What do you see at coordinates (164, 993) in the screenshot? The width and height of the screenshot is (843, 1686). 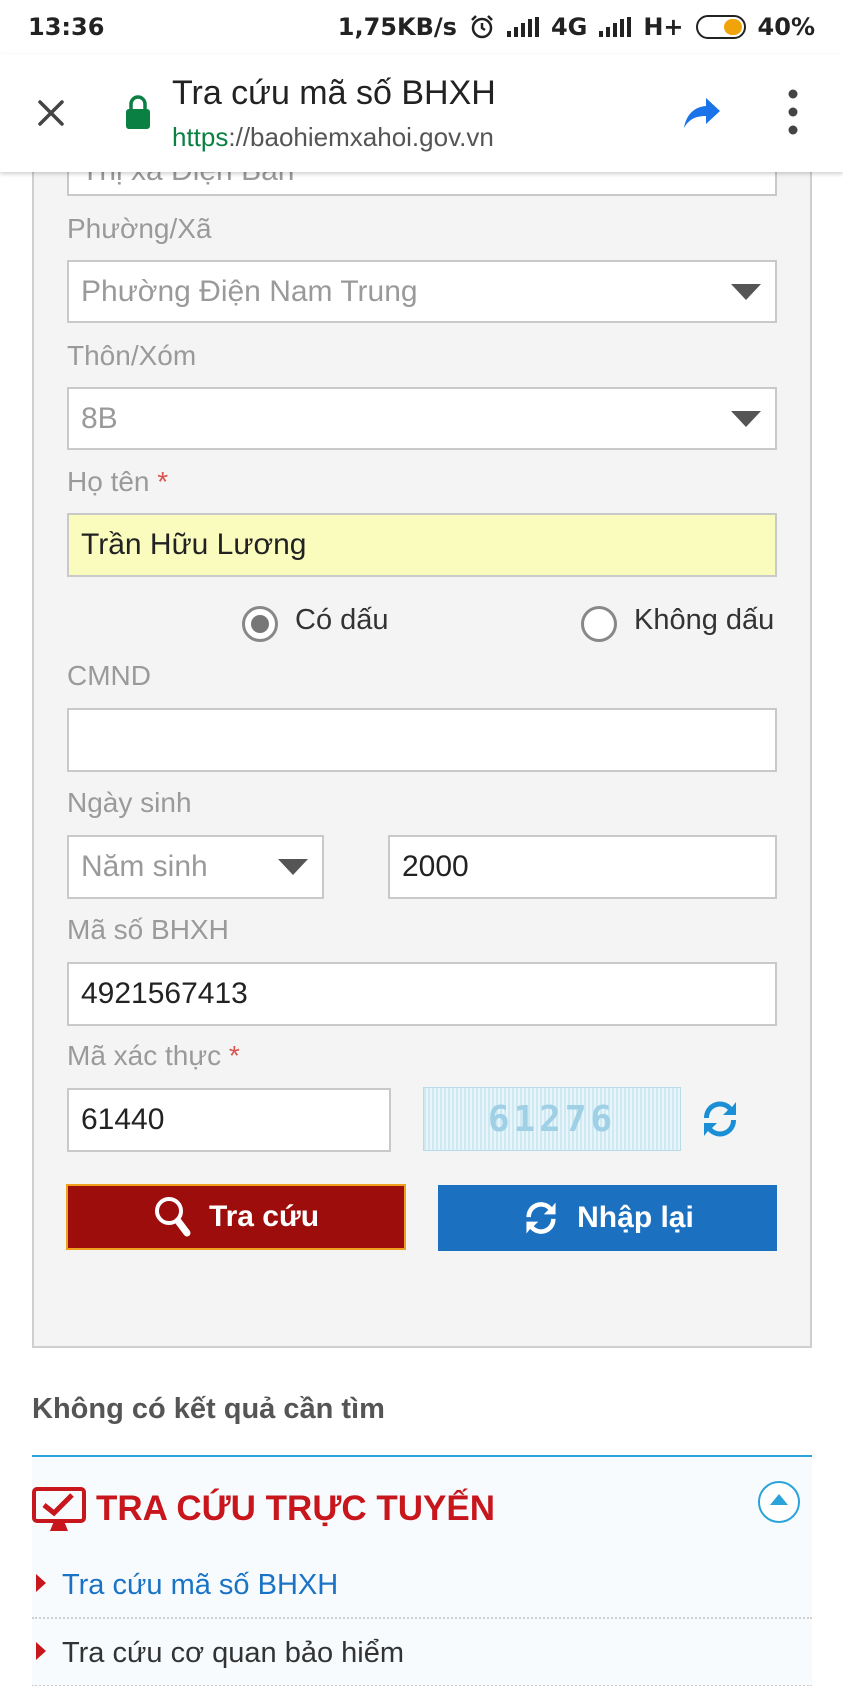 I see `bhxh-code-value: 4921567413` at bounding box center [164, 993].